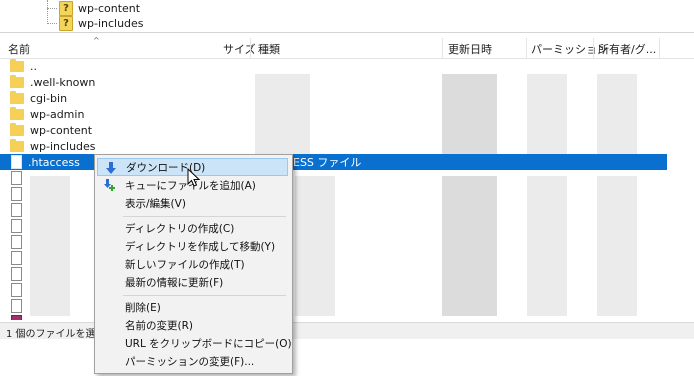 This screenshot has height=376, width=694. What do you see at coordinates (174, 282) in the screenshot?
I see `menu-item-label: 最新の情報に更新(F)` at bounding box center [174, 282].